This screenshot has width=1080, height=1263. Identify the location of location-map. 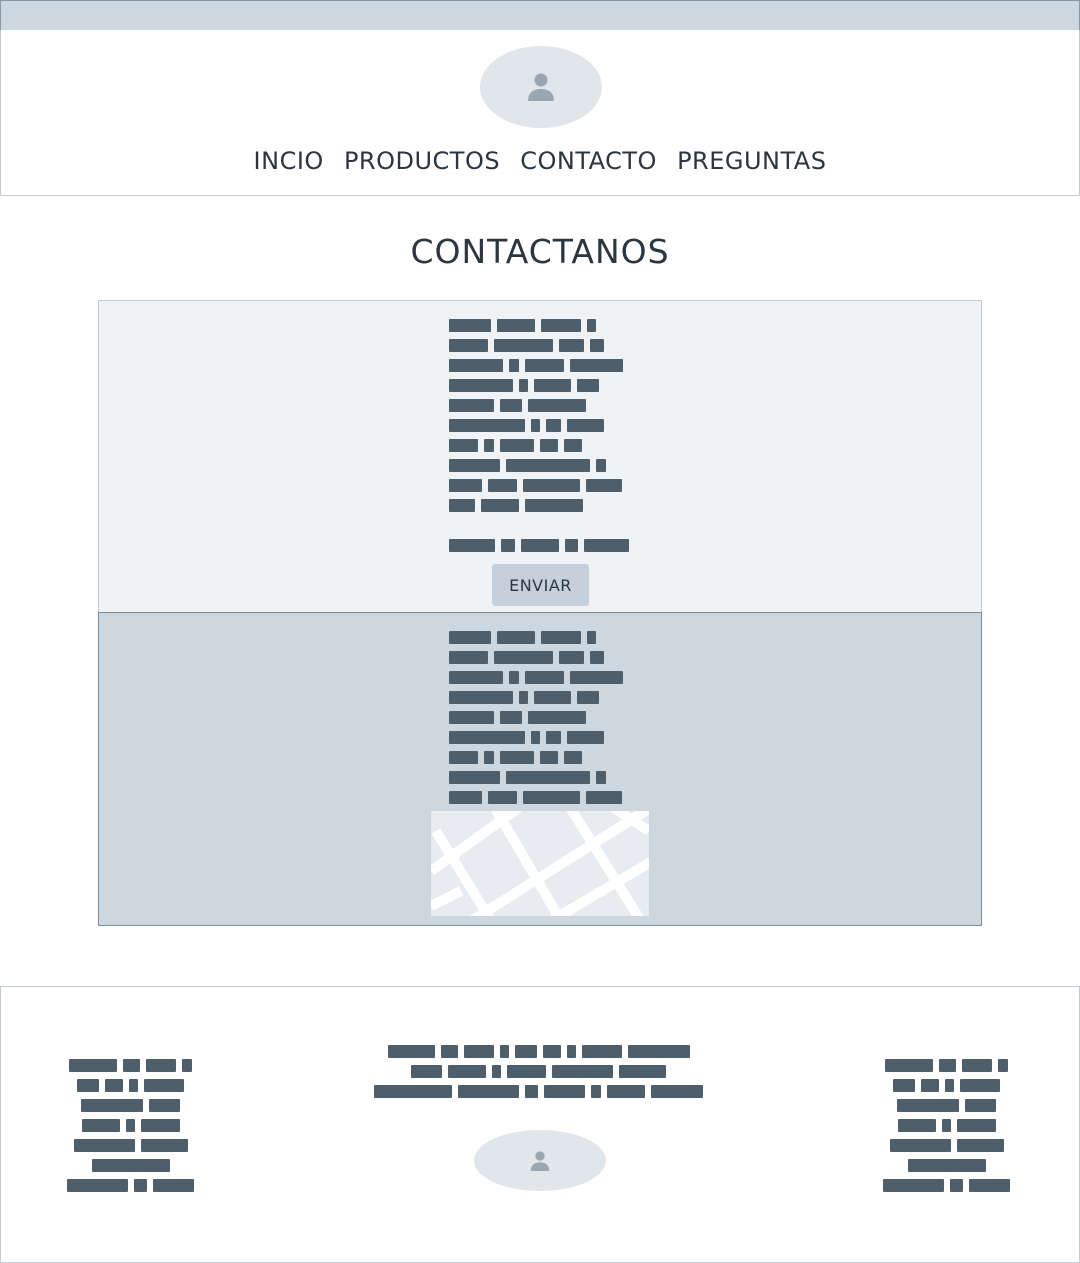
(540, 863).